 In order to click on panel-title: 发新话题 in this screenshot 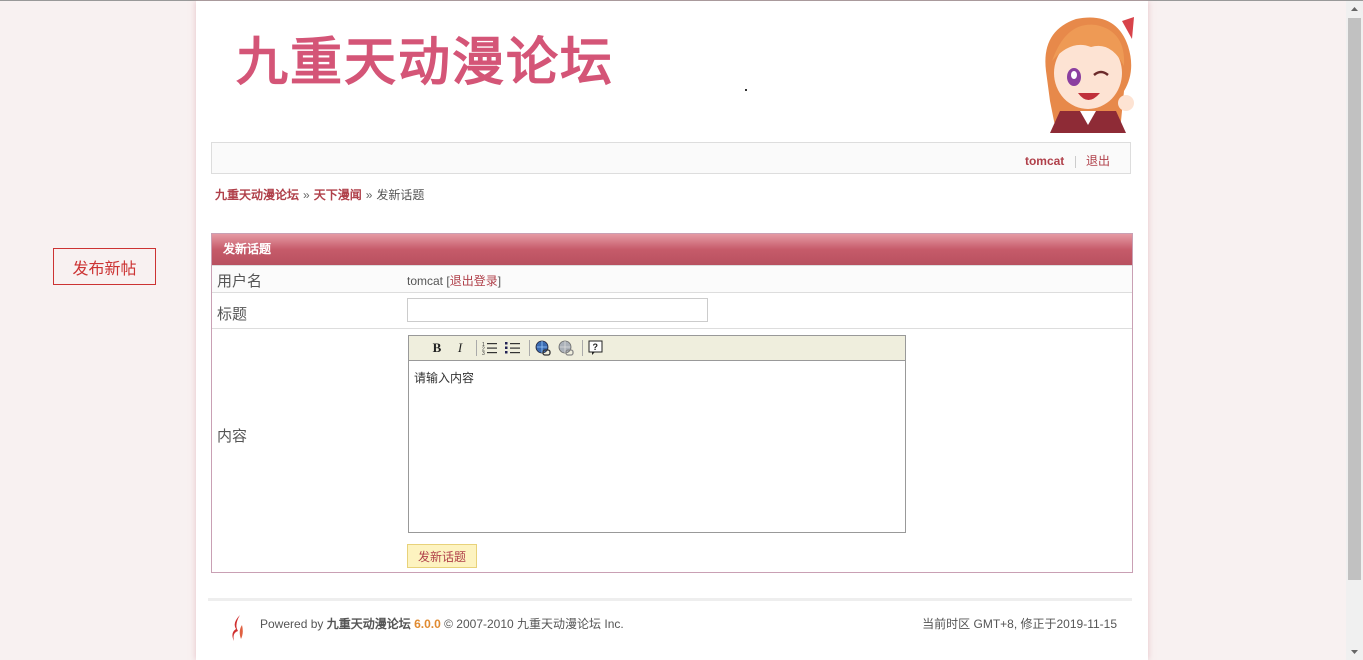, I will do `click(672, 249)`.